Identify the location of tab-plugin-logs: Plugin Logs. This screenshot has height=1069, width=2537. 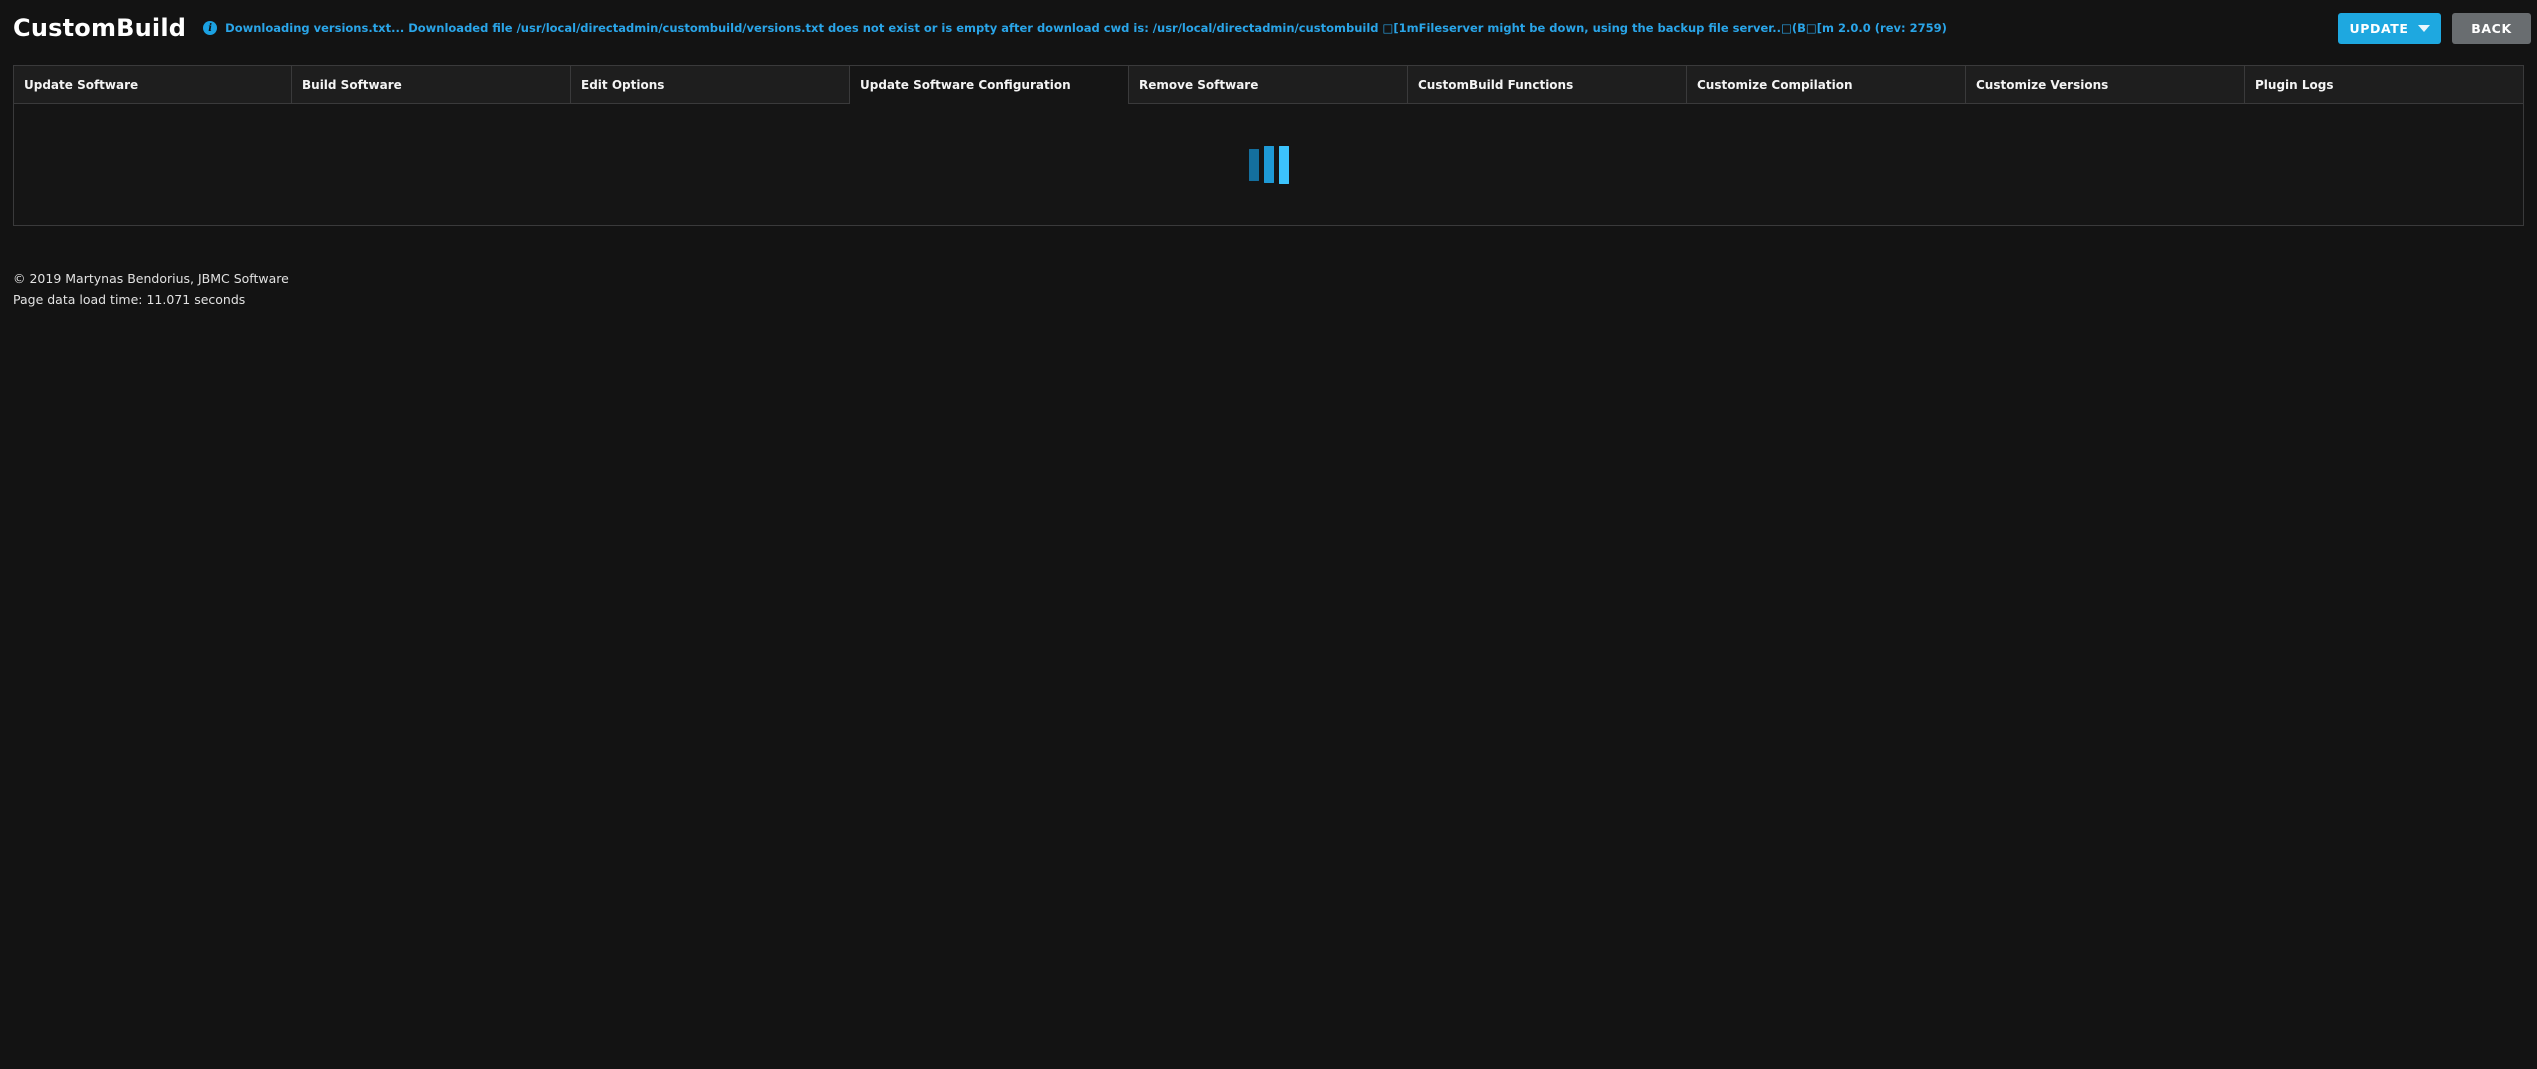
(2384, 84).